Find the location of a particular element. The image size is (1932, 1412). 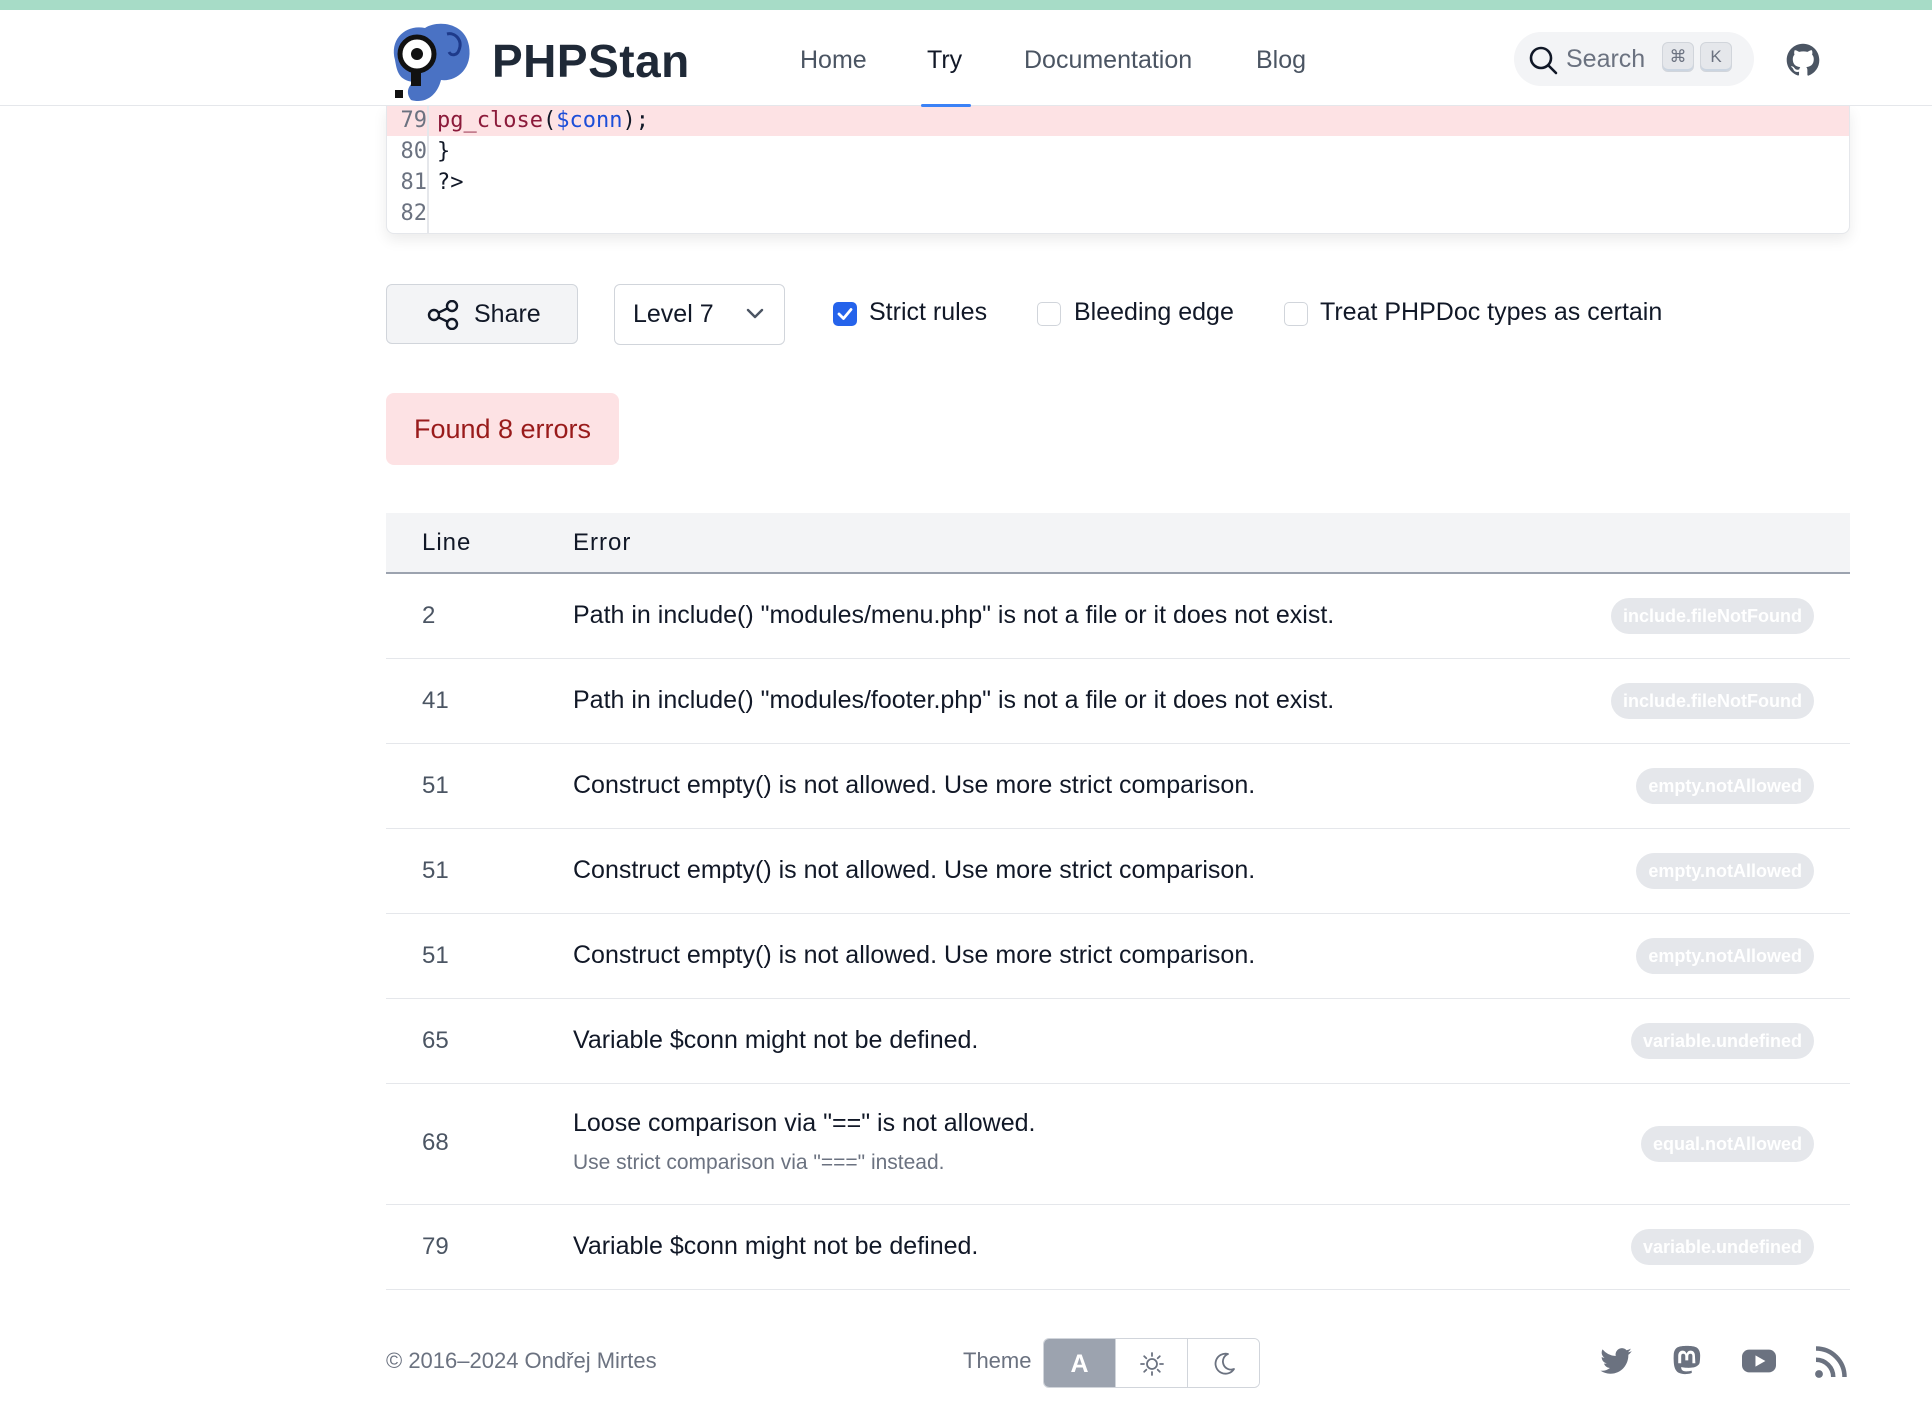

copyright: © 2016–2024 Ondřej Mirtes is located at coordinates (521, 1360).